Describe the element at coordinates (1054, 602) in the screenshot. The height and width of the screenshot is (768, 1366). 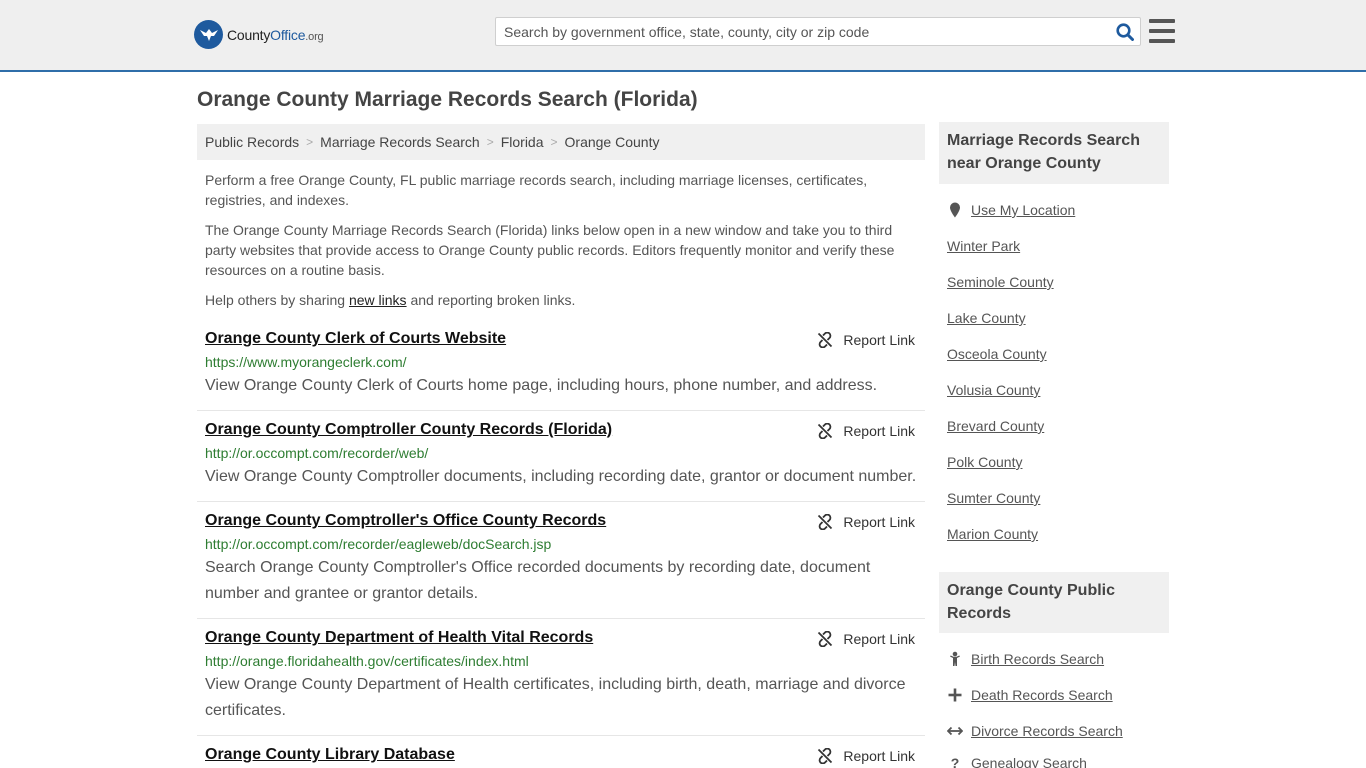
I see `sidebar-public-records-heading: Orange County Public Records` at that location.